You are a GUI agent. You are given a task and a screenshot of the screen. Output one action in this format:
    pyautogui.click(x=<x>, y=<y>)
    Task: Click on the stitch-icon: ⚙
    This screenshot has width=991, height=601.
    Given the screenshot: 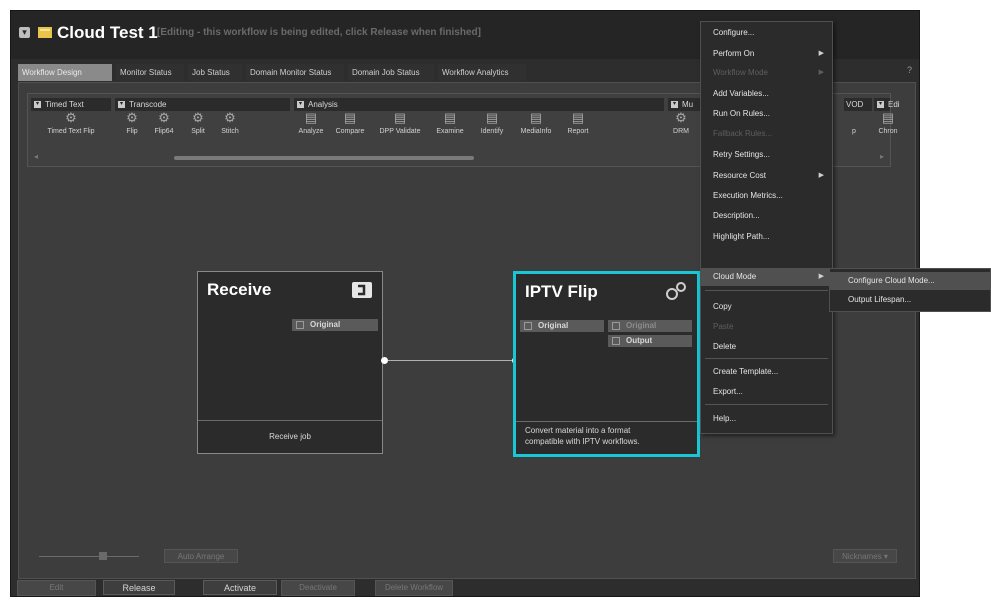 What is the action you would take?
    pyautogui.click(x=230, y=117)
    